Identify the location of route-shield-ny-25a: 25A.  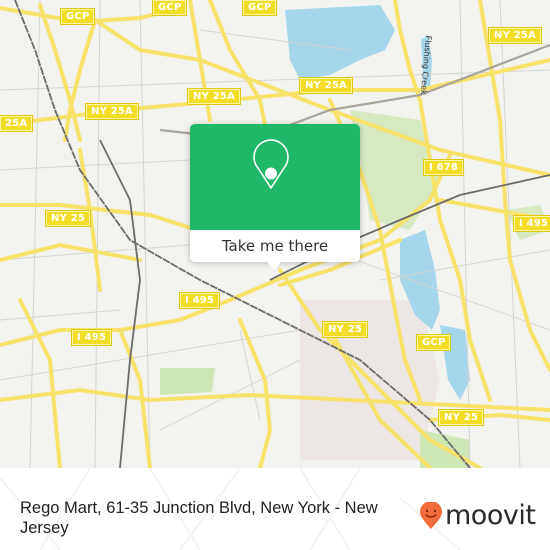
(17, 123).